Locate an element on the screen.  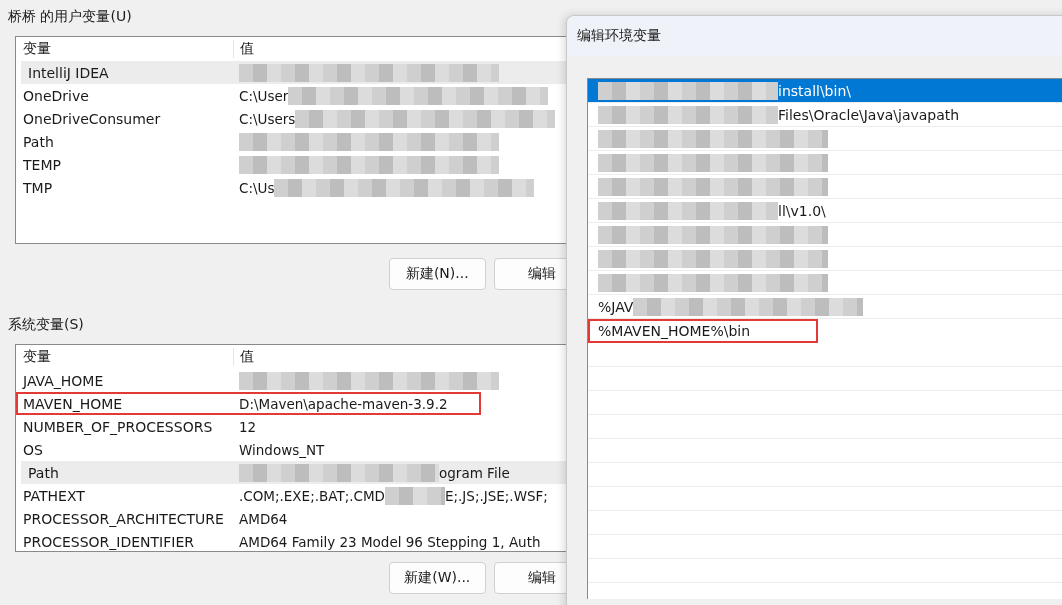
path-entry: ll\v1.0\ is located at coordinates (825, 211).